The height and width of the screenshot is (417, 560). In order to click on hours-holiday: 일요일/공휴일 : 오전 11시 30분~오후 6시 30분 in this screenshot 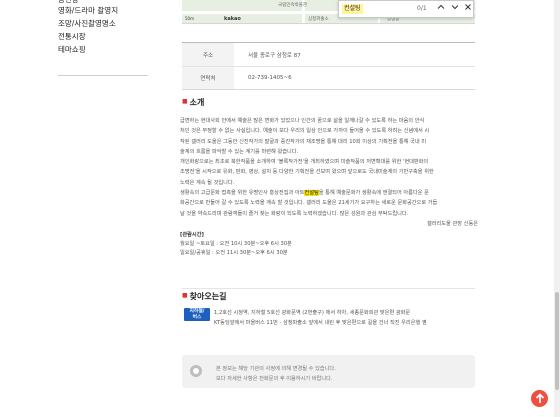, I will do `click(234, 253)`.